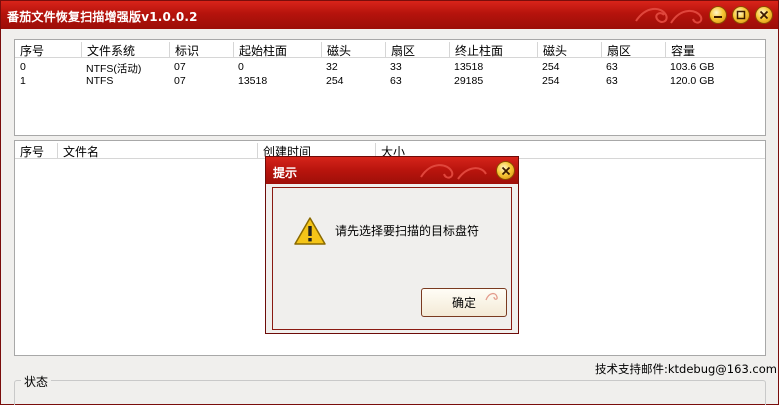 Image resolution: width=779 pixels, height=405 pixels. I want to click on minimize-button, so click(718, 15).